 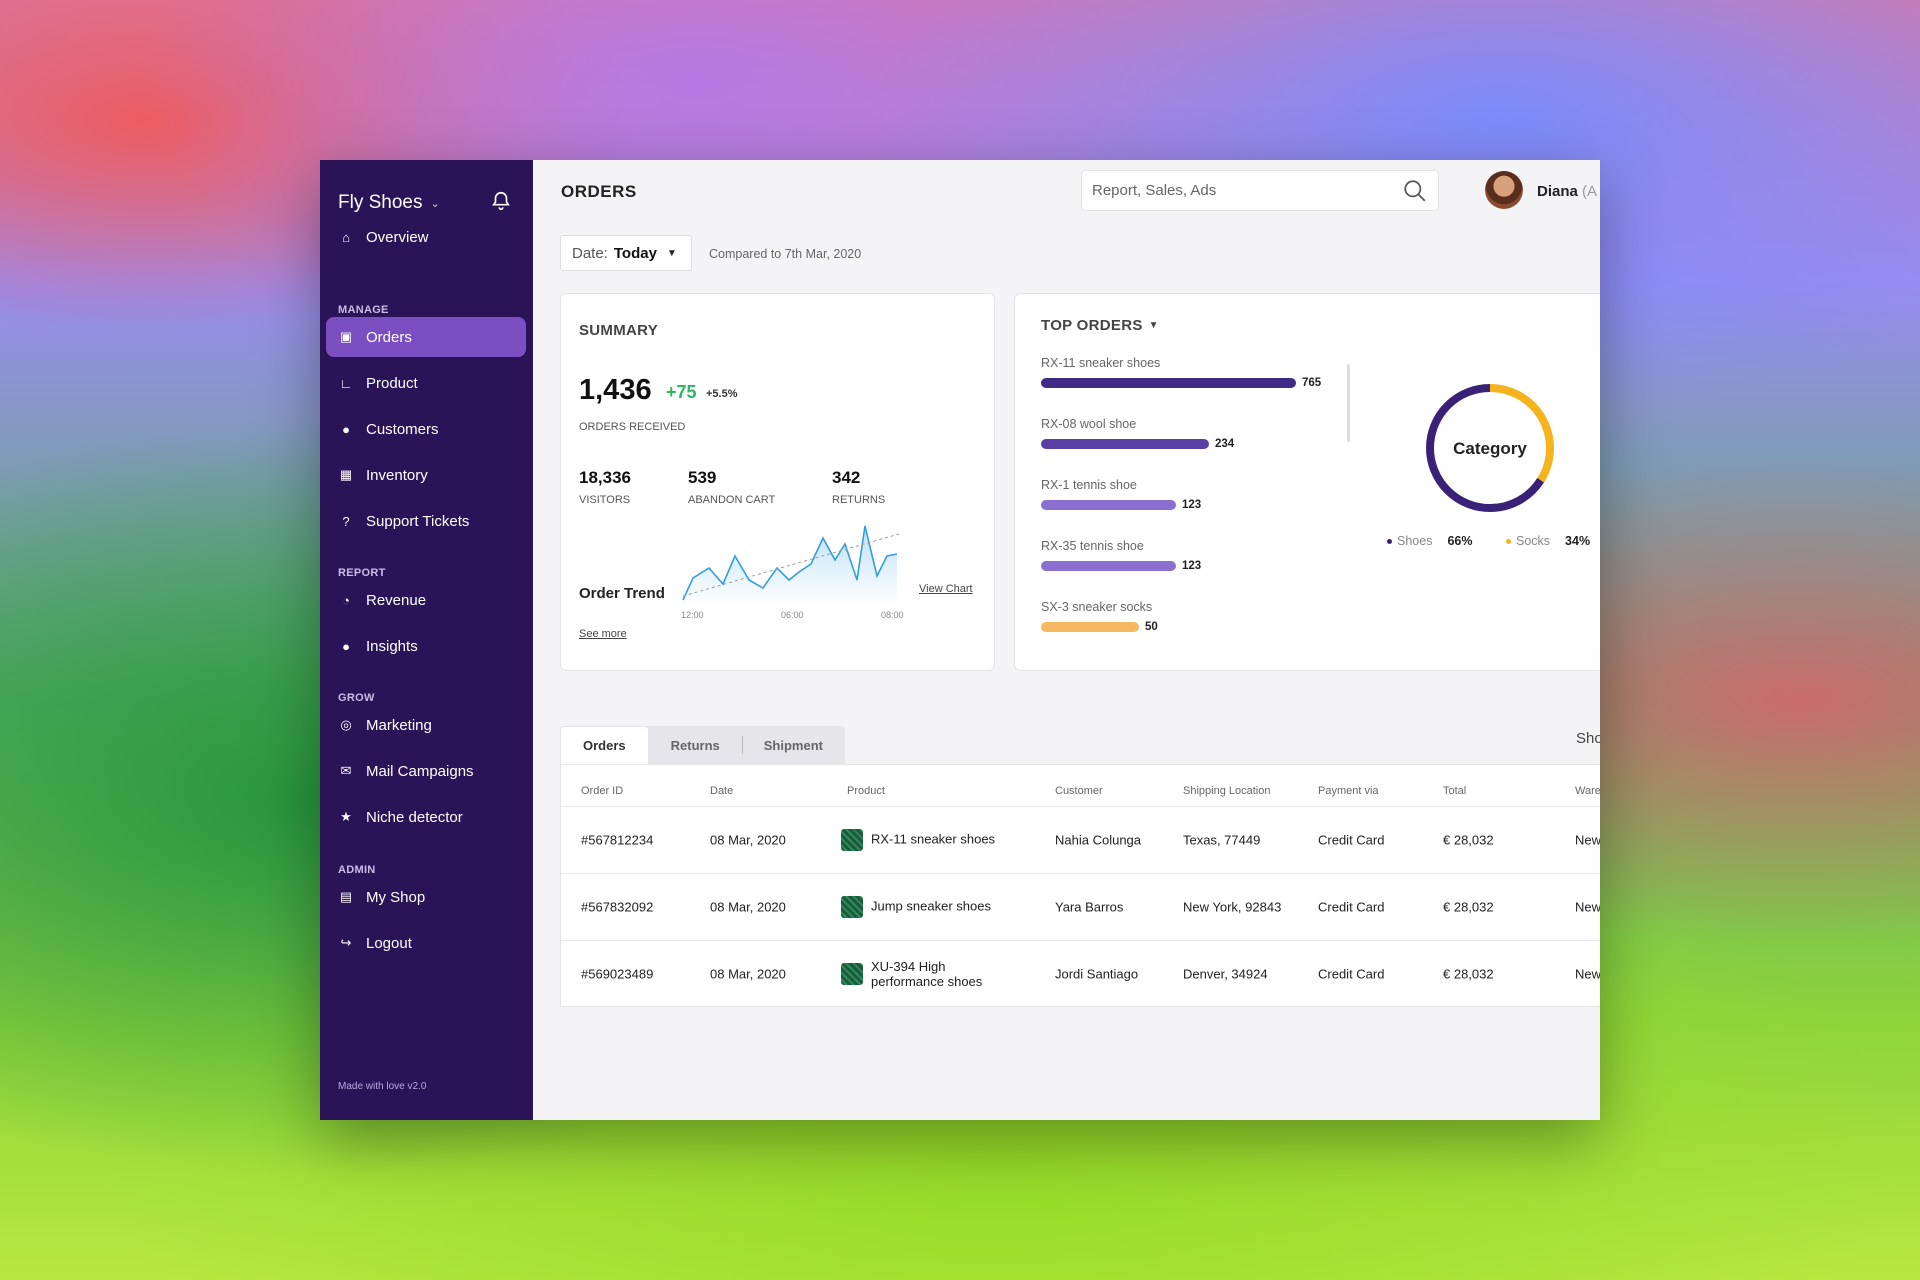 I want to click on stat-value: 342, so click(x=846, y=477).